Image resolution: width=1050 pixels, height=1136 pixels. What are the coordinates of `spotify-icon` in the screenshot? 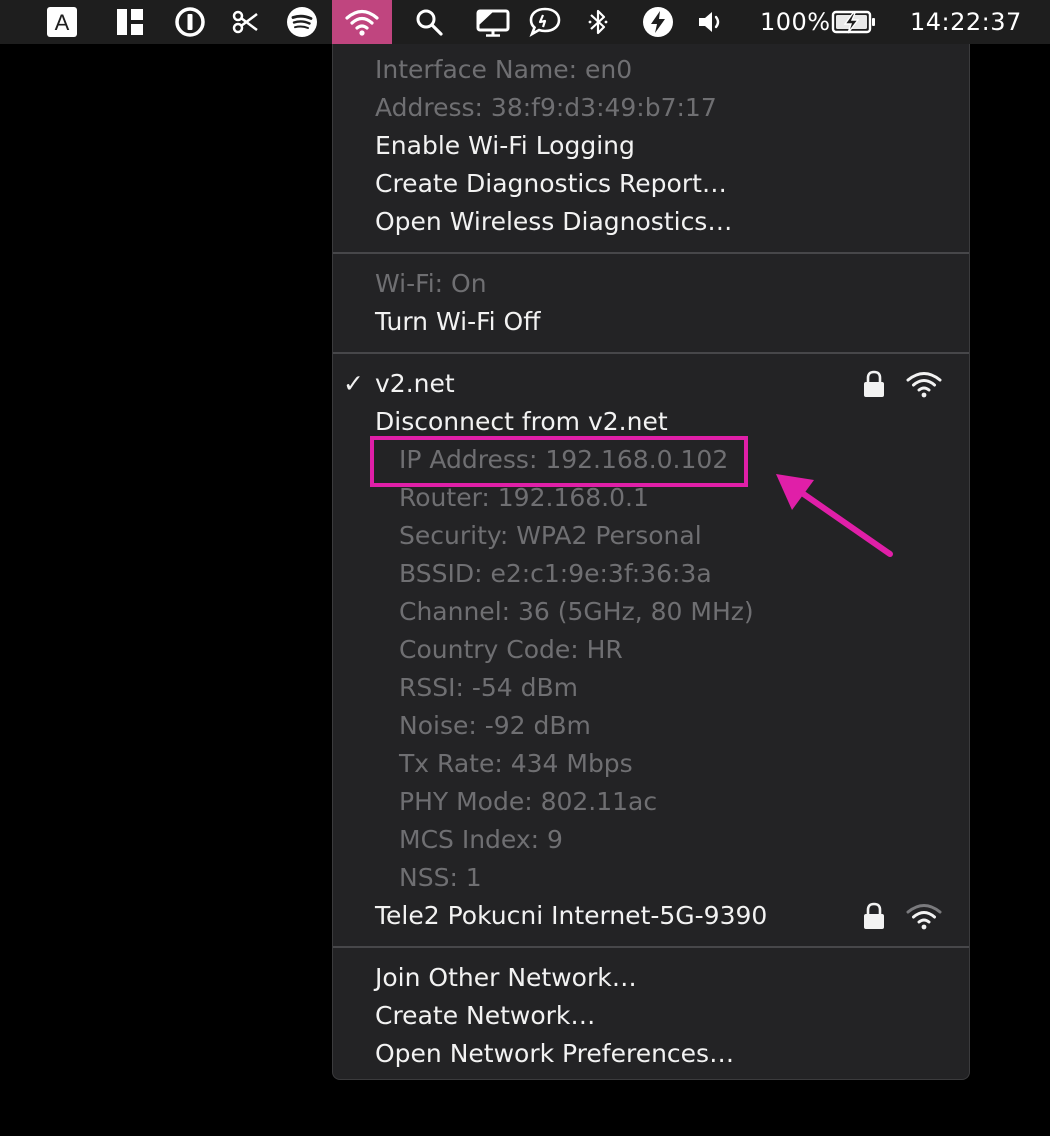 It's located at (302, 22).